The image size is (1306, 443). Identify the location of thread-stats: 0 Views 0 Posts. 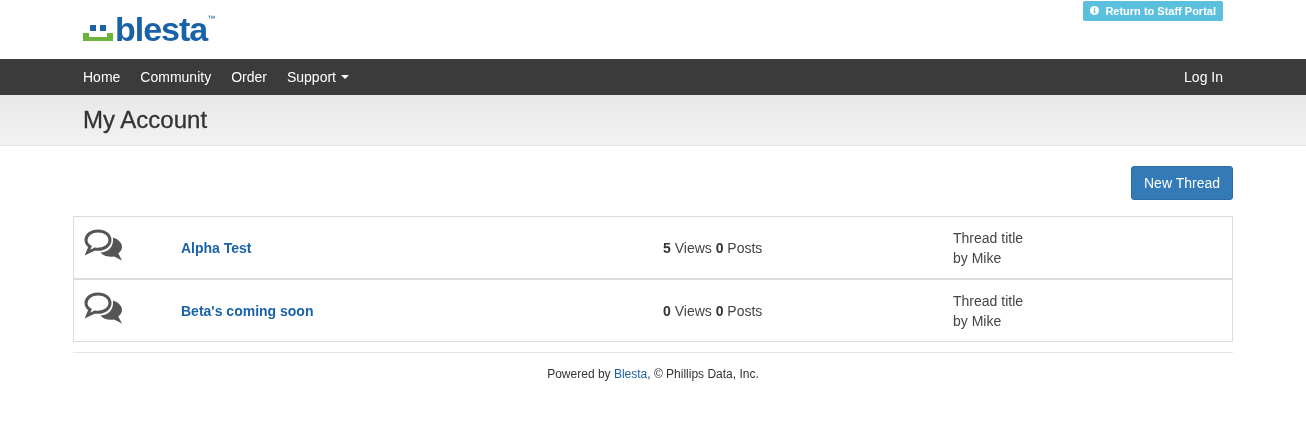
(713, 310).